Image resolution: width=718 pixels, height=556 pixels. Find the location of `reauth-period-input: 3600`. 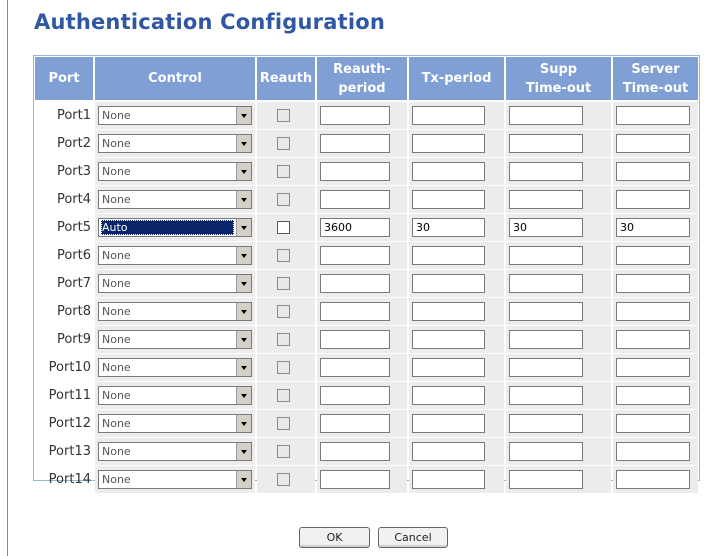

reauth-period-input: 3600 is located at coordinates (355, 227).